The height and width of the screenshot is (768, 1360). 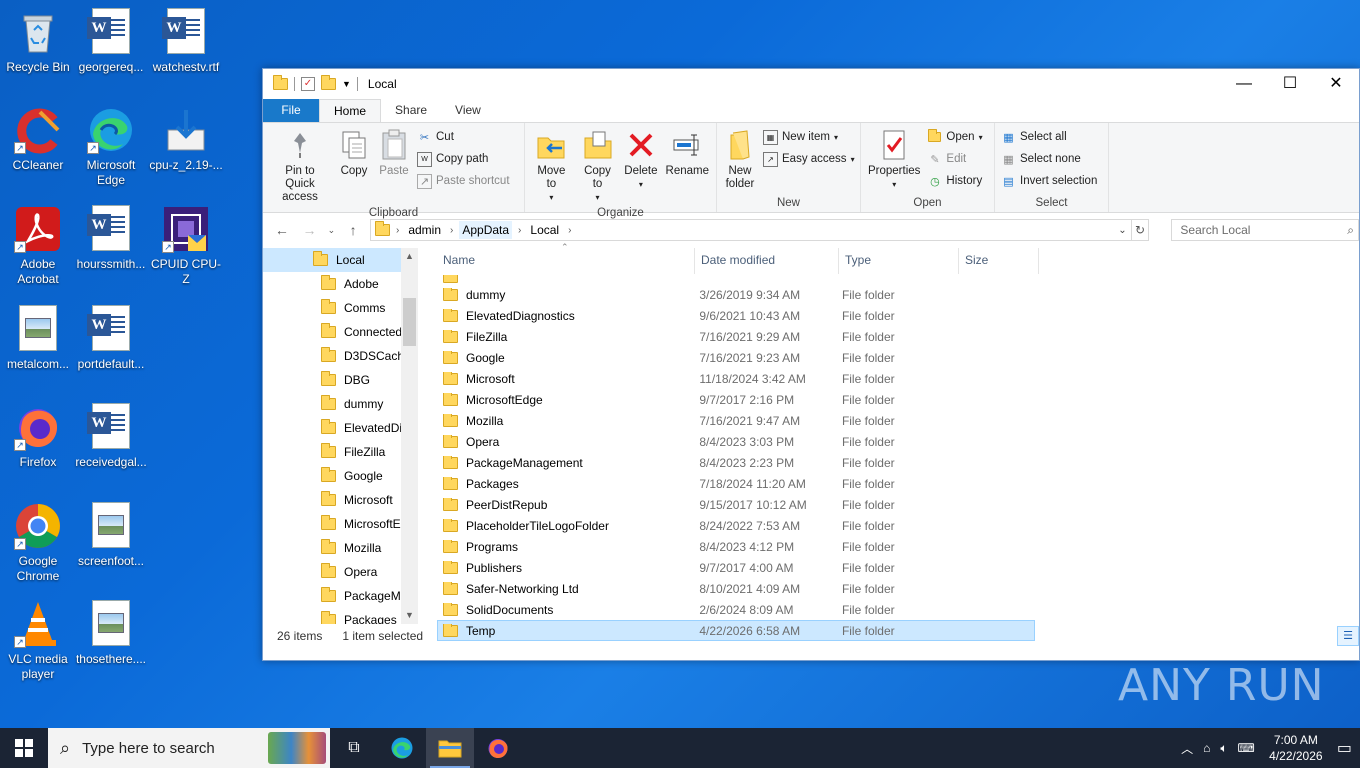 I want to click on show-hidden-icons-icon: ︿, so click(x=1187, y=748).